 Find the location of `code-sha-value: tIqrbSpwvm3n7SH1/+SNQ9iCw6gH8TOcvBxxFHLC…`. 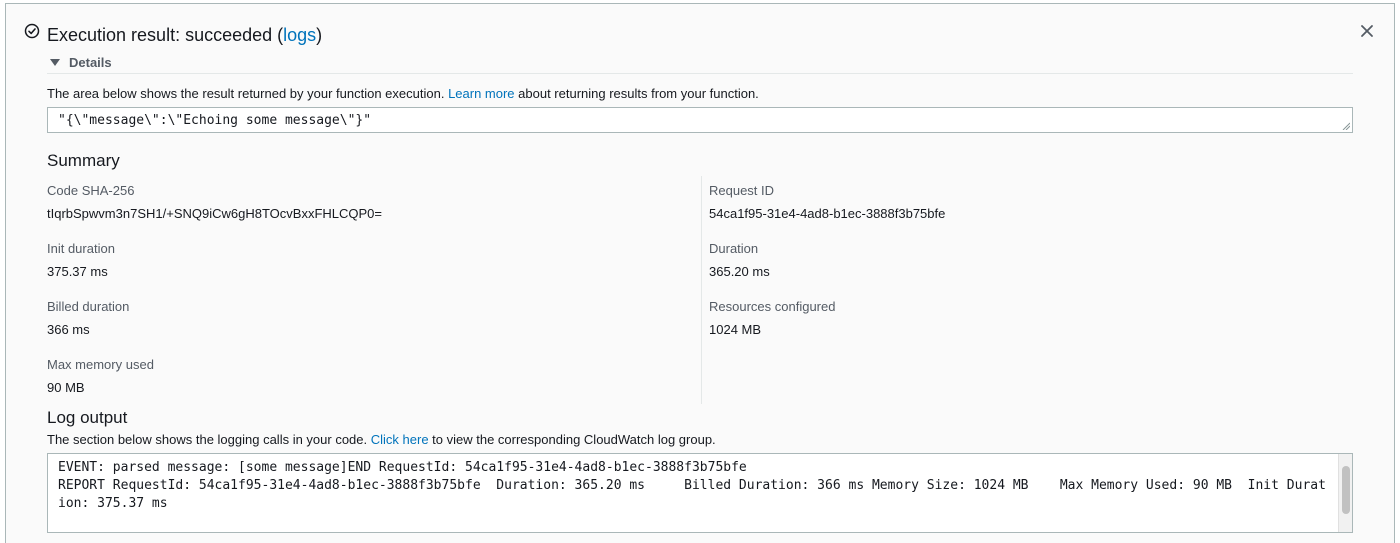

code-sha-value: tIqrbSpwvm3n7SH1/+SNQ9iCw6gH8TOcvBxxFHLC… is located at coordinates (214, 213).